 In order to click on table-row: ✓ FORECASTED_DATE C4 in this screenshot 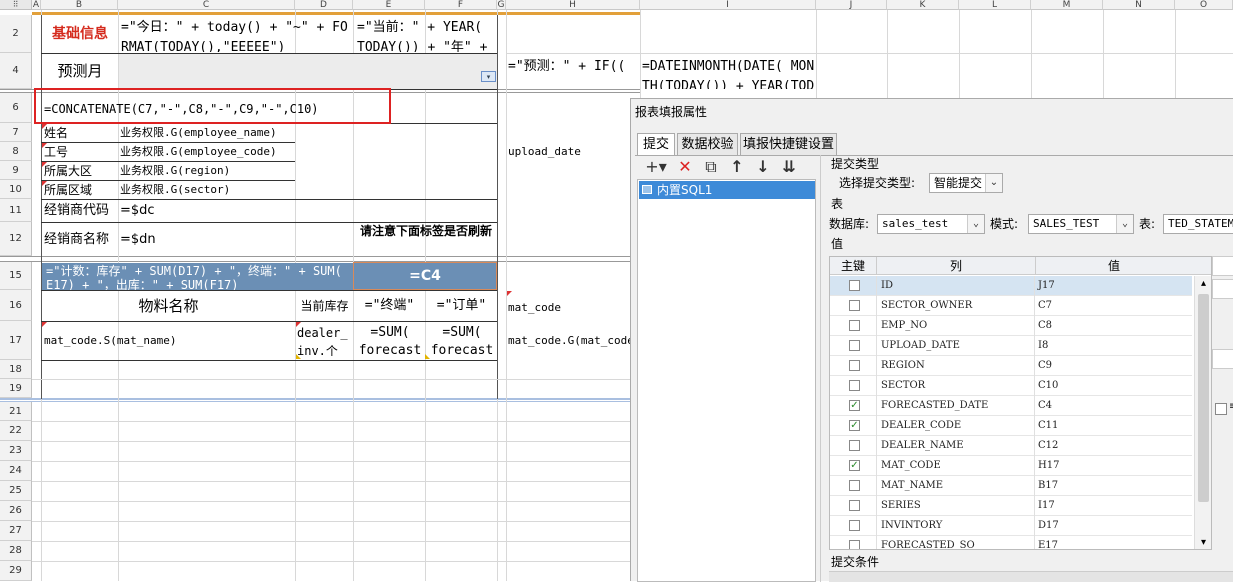, I will do `click(1011, 406)`.